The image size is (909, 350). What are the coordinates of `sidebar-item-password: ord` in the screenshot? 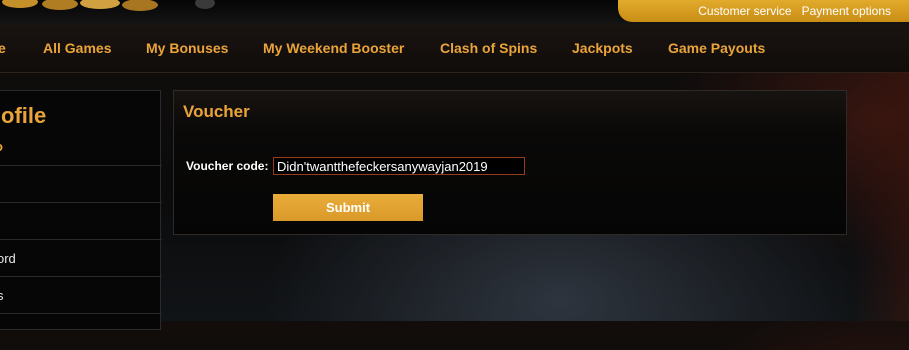 It's located at (81, 257).